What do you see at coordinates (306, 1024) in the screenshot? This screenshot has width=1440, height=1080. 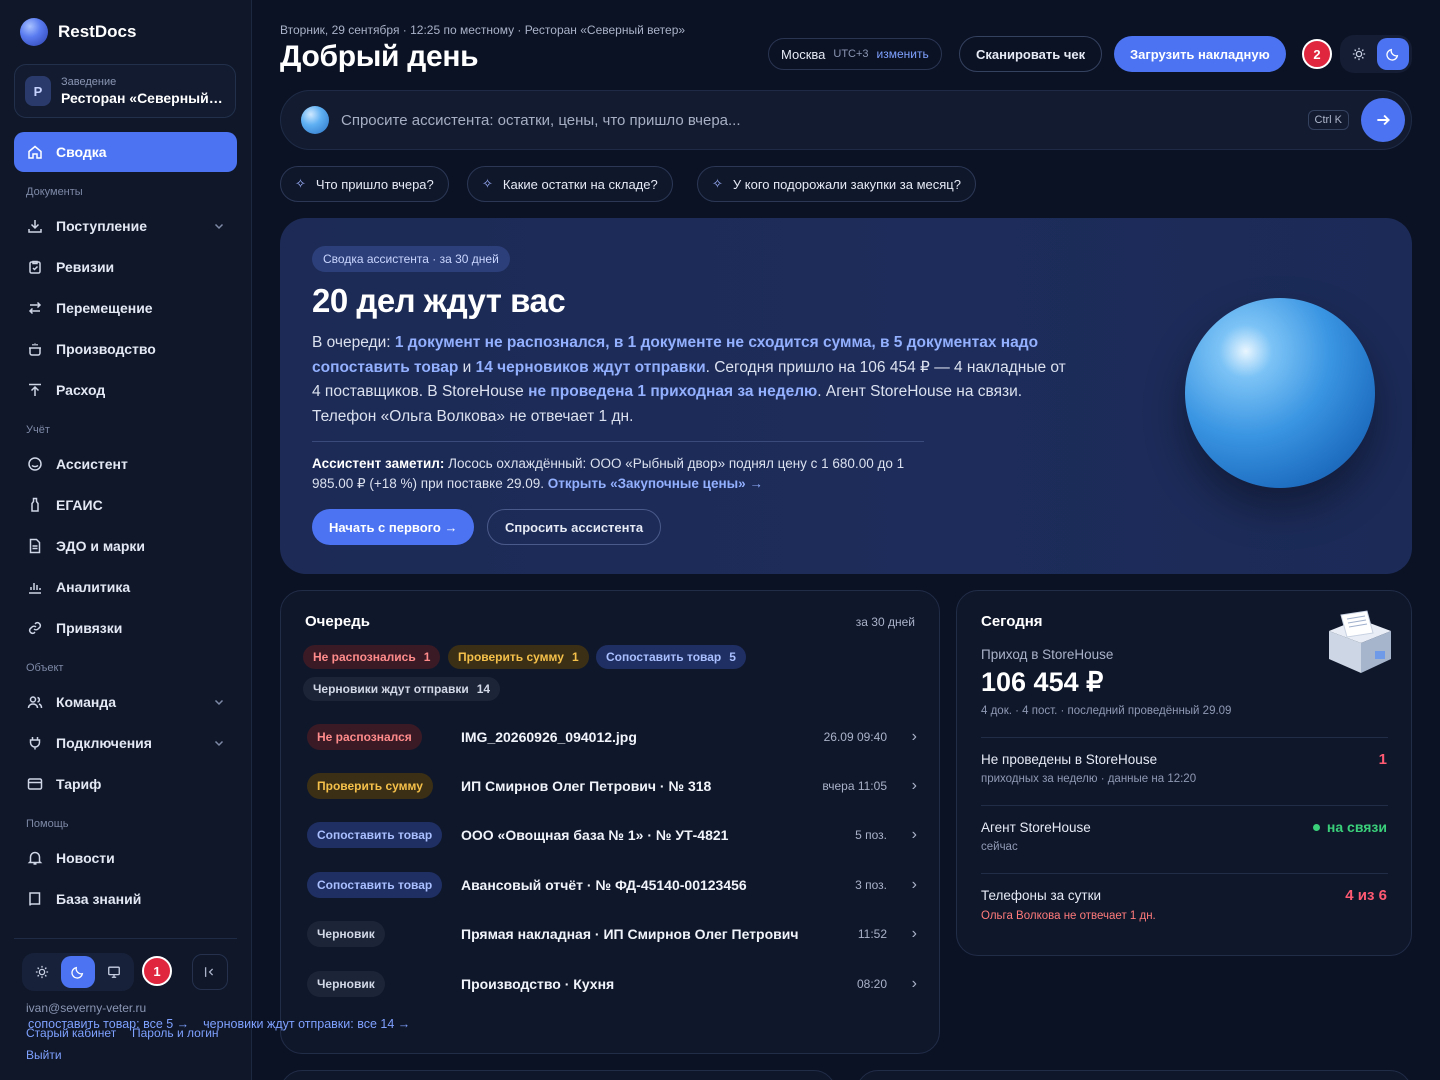 I see `drafts-all-link: черновики ждут отправки: все 14 →` at bounding box center [306, 1024].